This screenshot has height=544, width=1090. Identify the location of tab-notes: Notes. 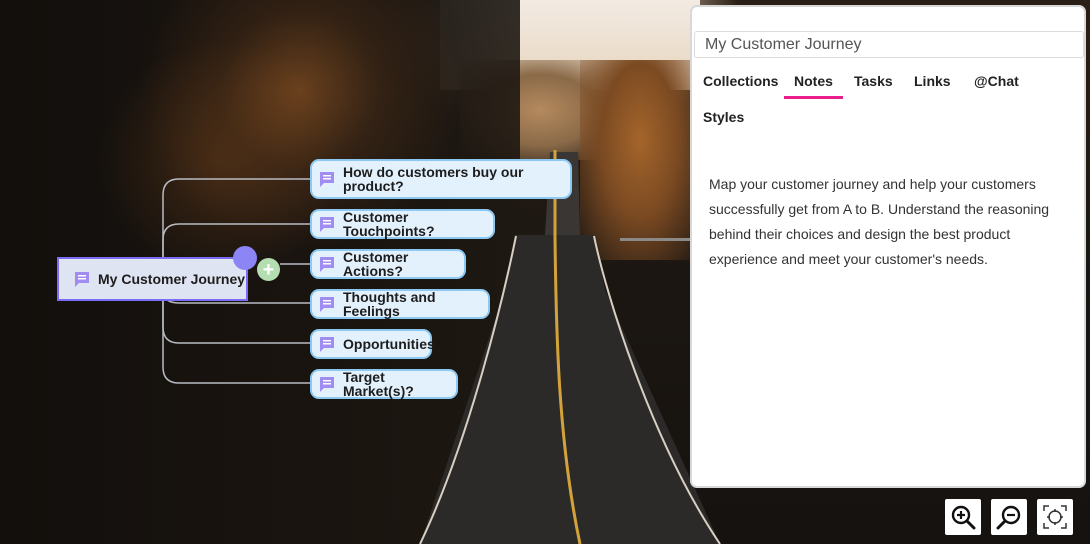
(813, 86).